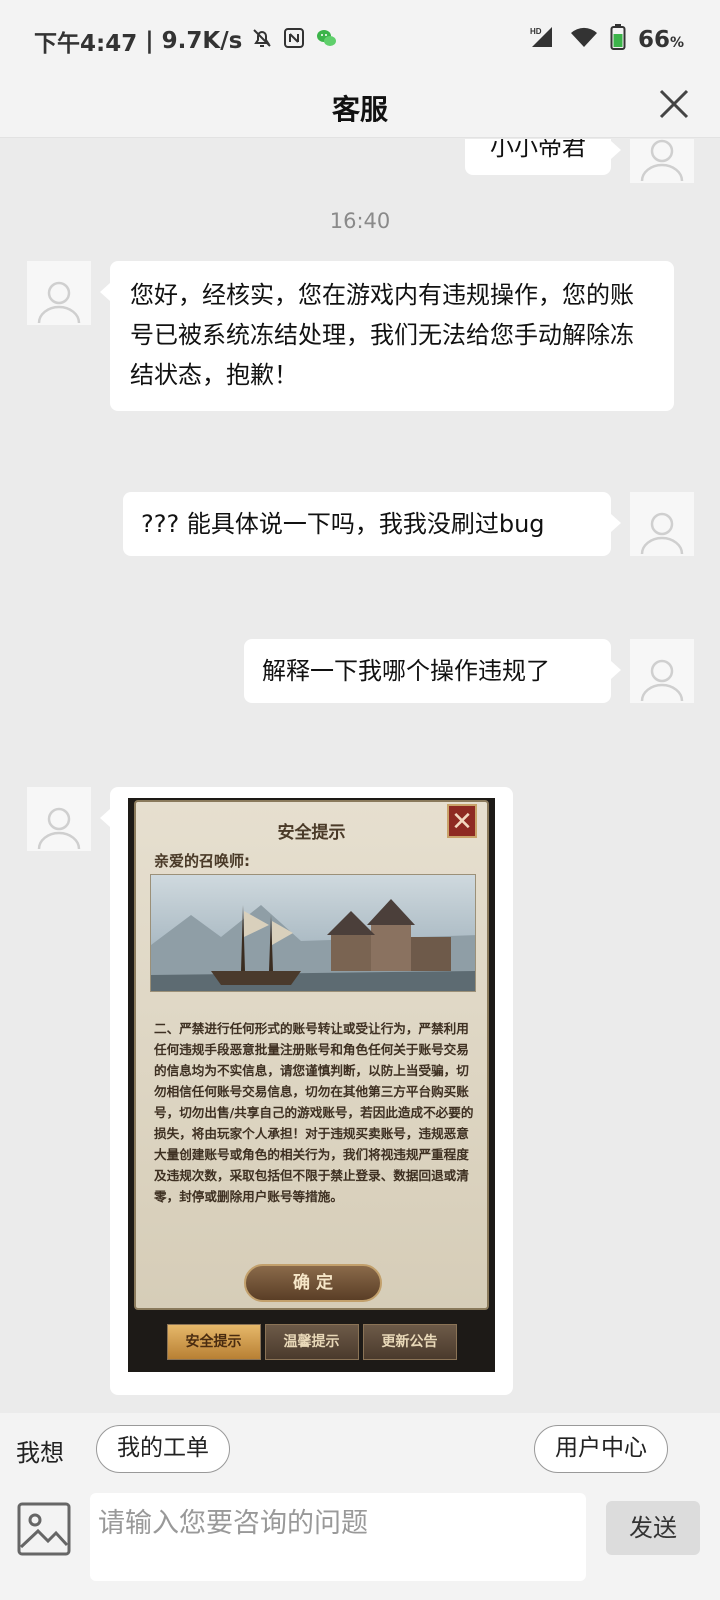  What do you see at coordinates (584, 40) in the screenshot?
I see `wifi-icon` at bounding box center [584, 40].